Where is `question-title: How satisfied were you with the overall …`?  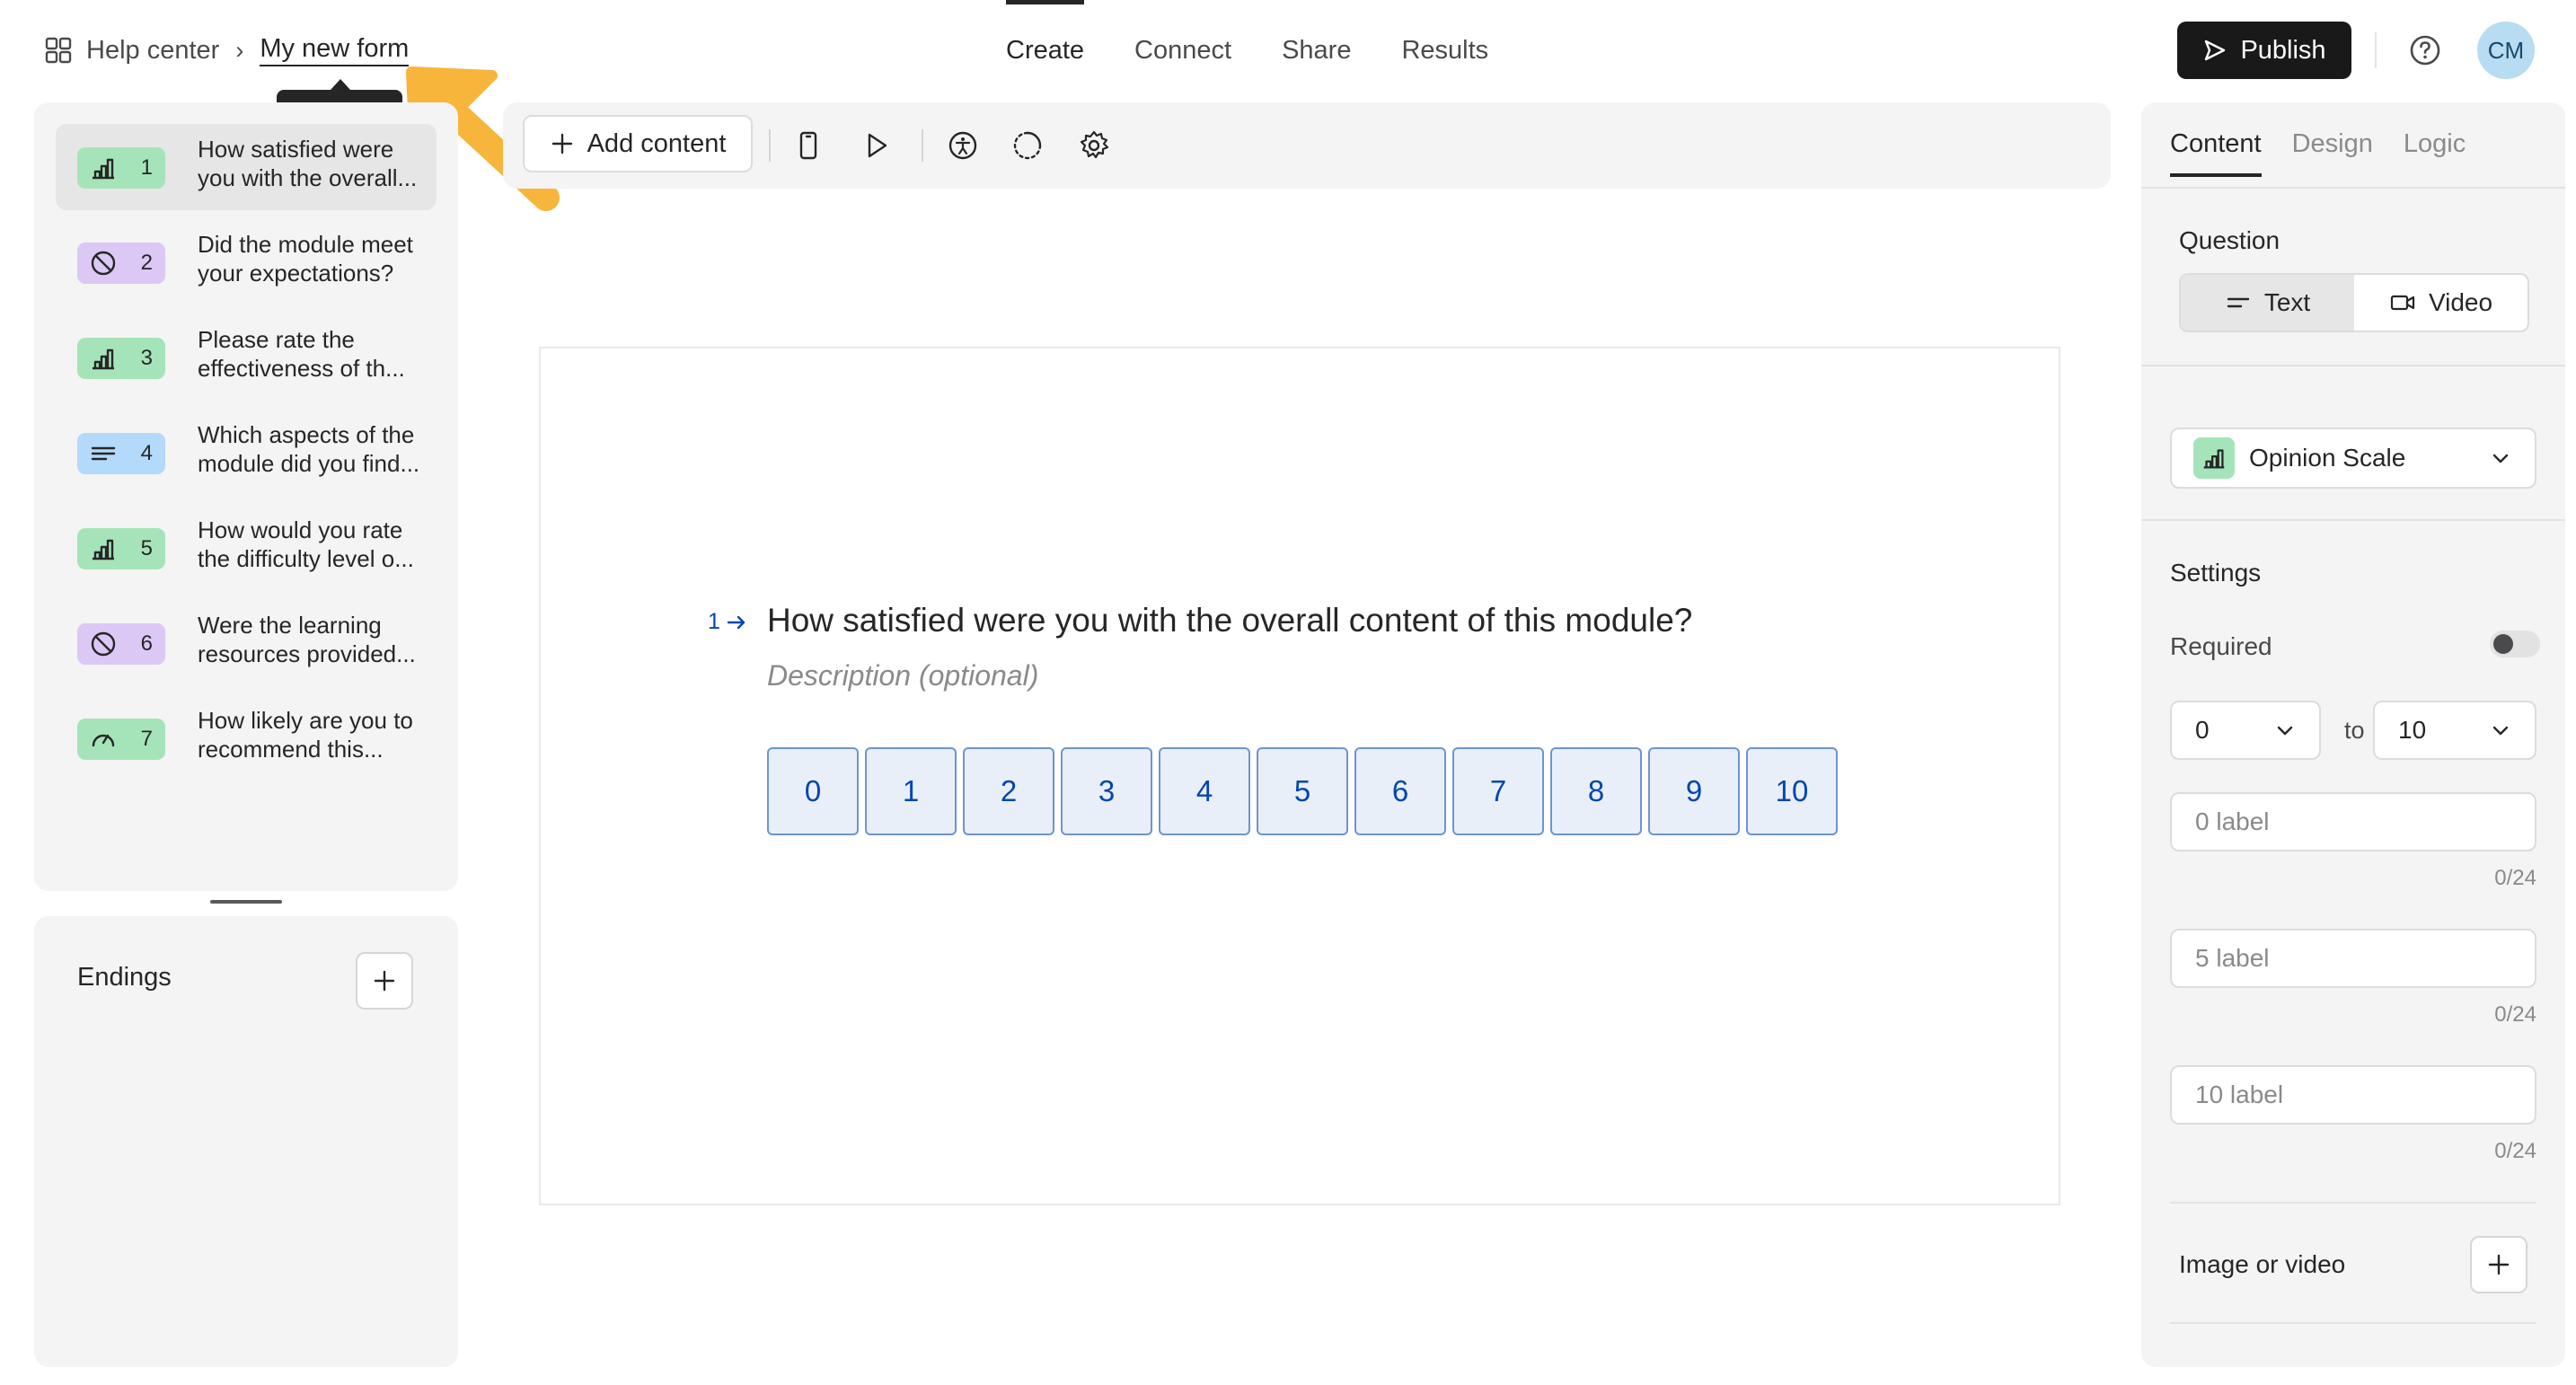 question-title: How satisfied were you with the overall … is located at coordinates (1229, 621).